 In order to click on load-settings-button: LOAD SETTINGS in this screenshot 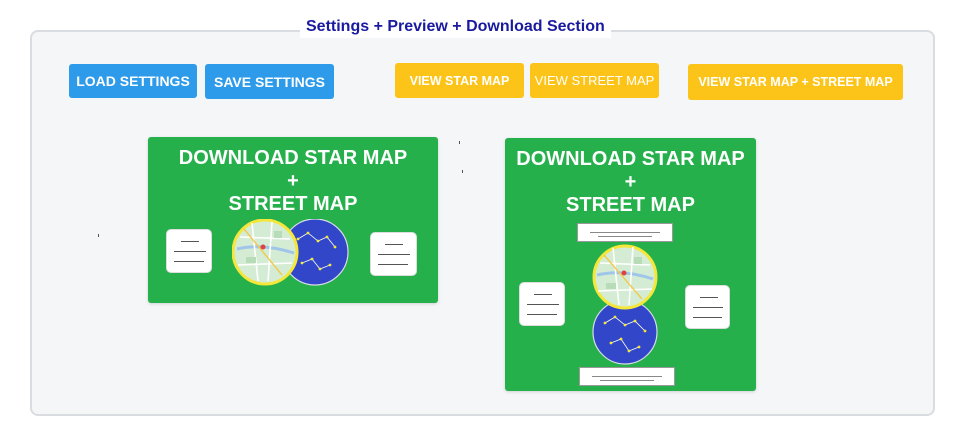, I will do `click(133, 81)`.